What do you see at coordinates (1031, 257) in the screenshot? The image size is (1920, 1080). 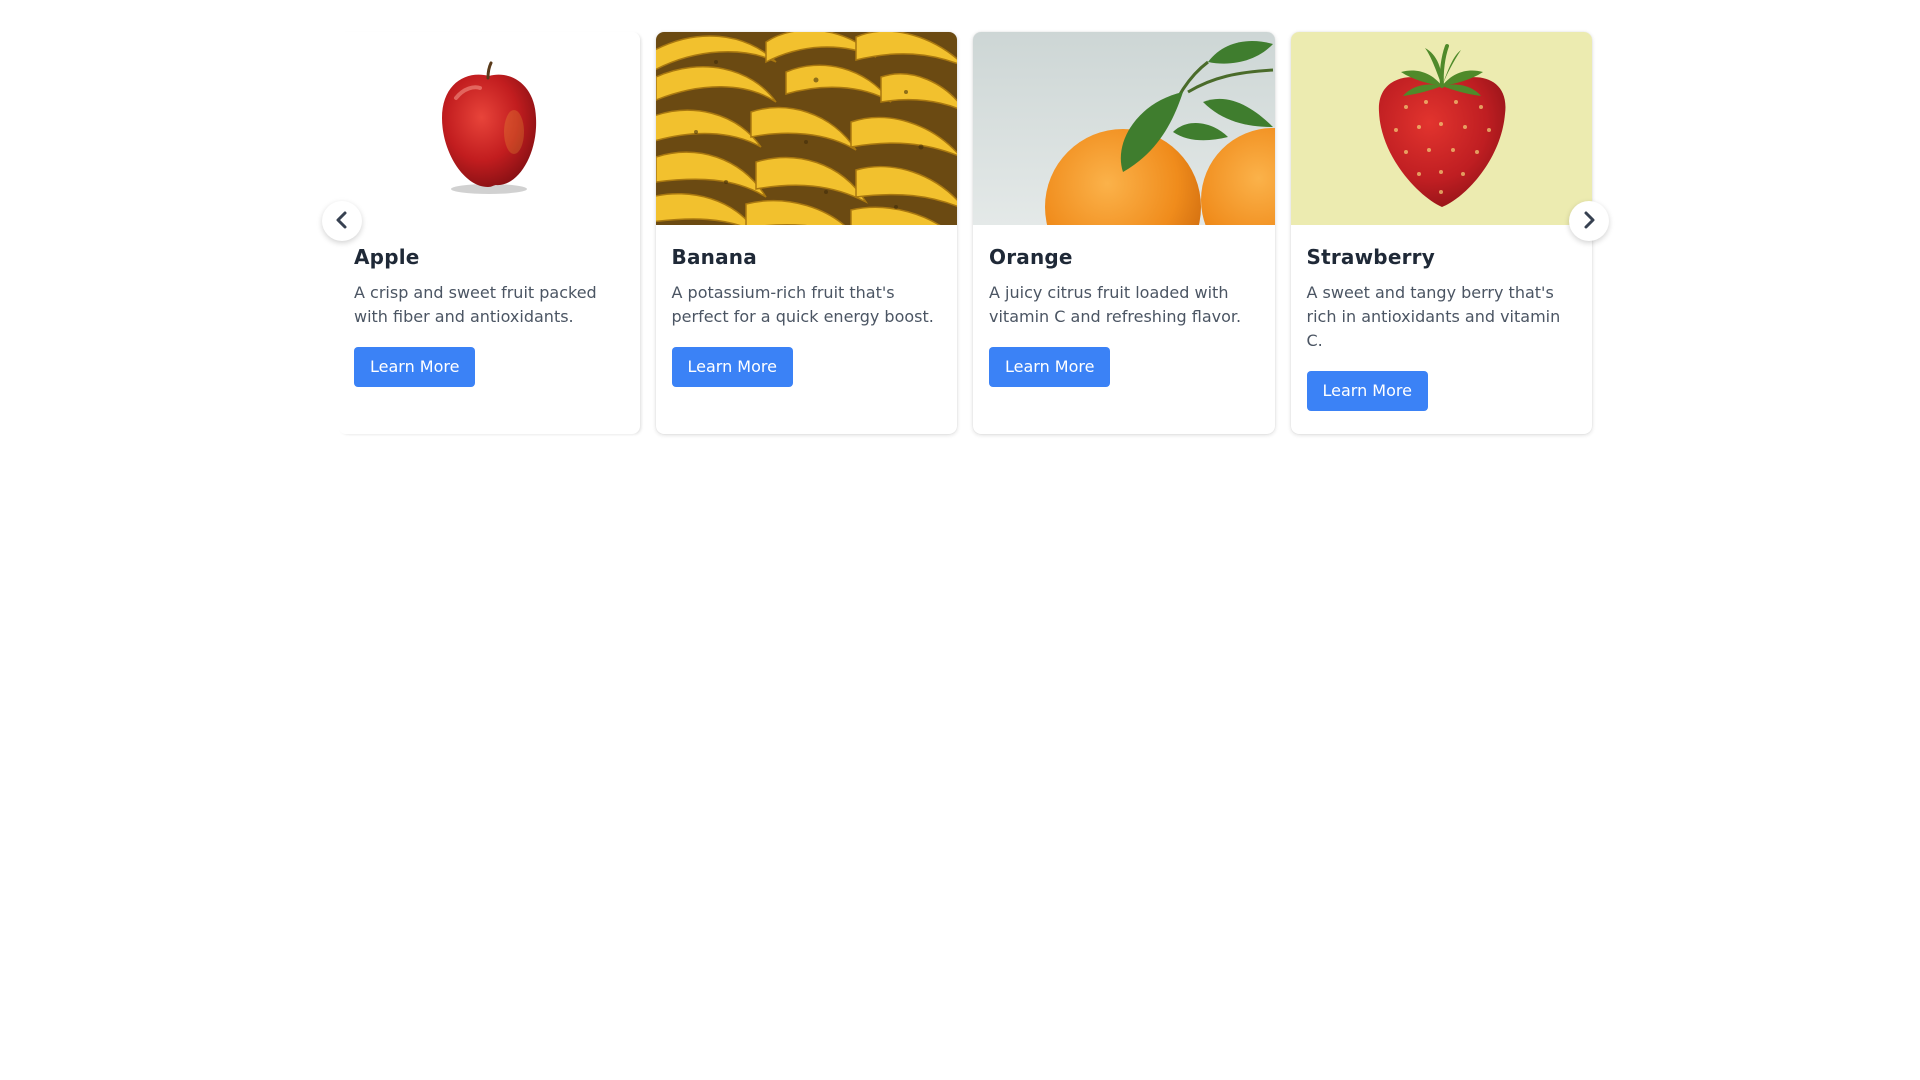 I see `card-title: Orange` at bounding box center [1031, 257].